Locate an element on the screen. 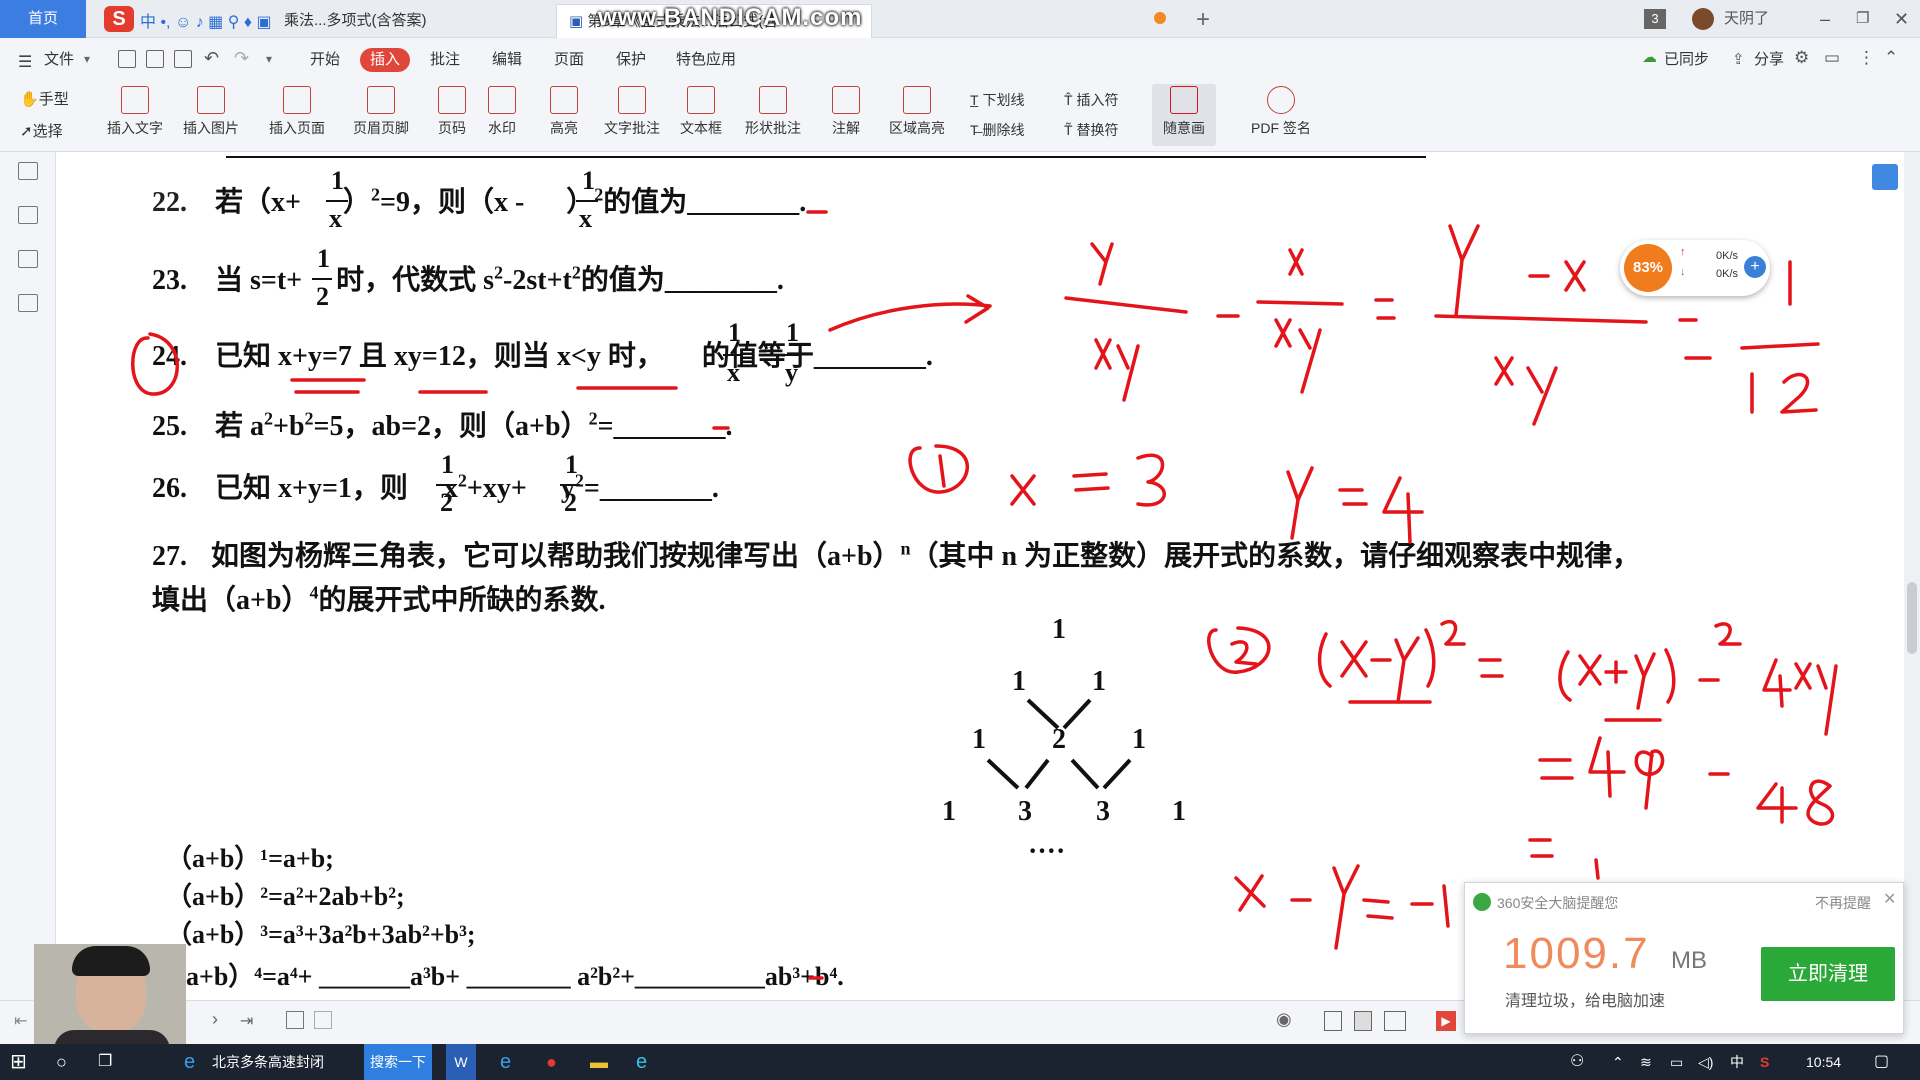  two-page-view-icon is located at coordinates (1395, 1021).